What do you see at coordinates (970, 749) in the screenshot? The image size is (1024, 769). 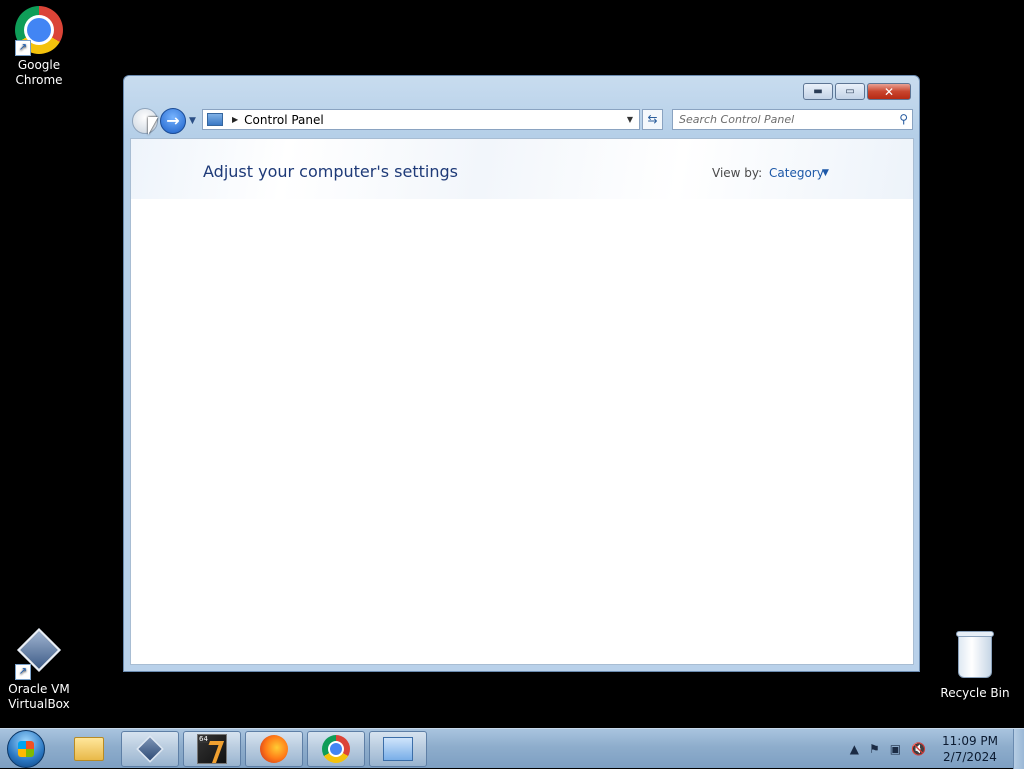 I see `clock: 11:09 PM 2/7/2024` at bounding box center [970, 749].